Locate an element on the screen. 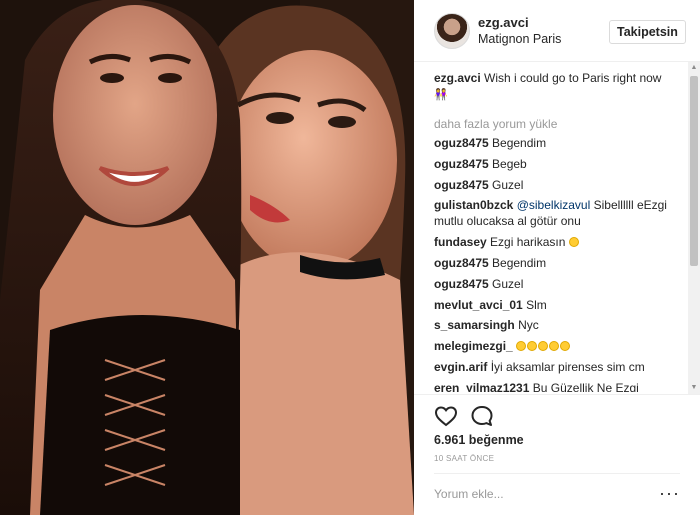 Image resolution: width=700 pixels, height=515 pixels. comment-text: Nyc is located at coordinates (528, 325).